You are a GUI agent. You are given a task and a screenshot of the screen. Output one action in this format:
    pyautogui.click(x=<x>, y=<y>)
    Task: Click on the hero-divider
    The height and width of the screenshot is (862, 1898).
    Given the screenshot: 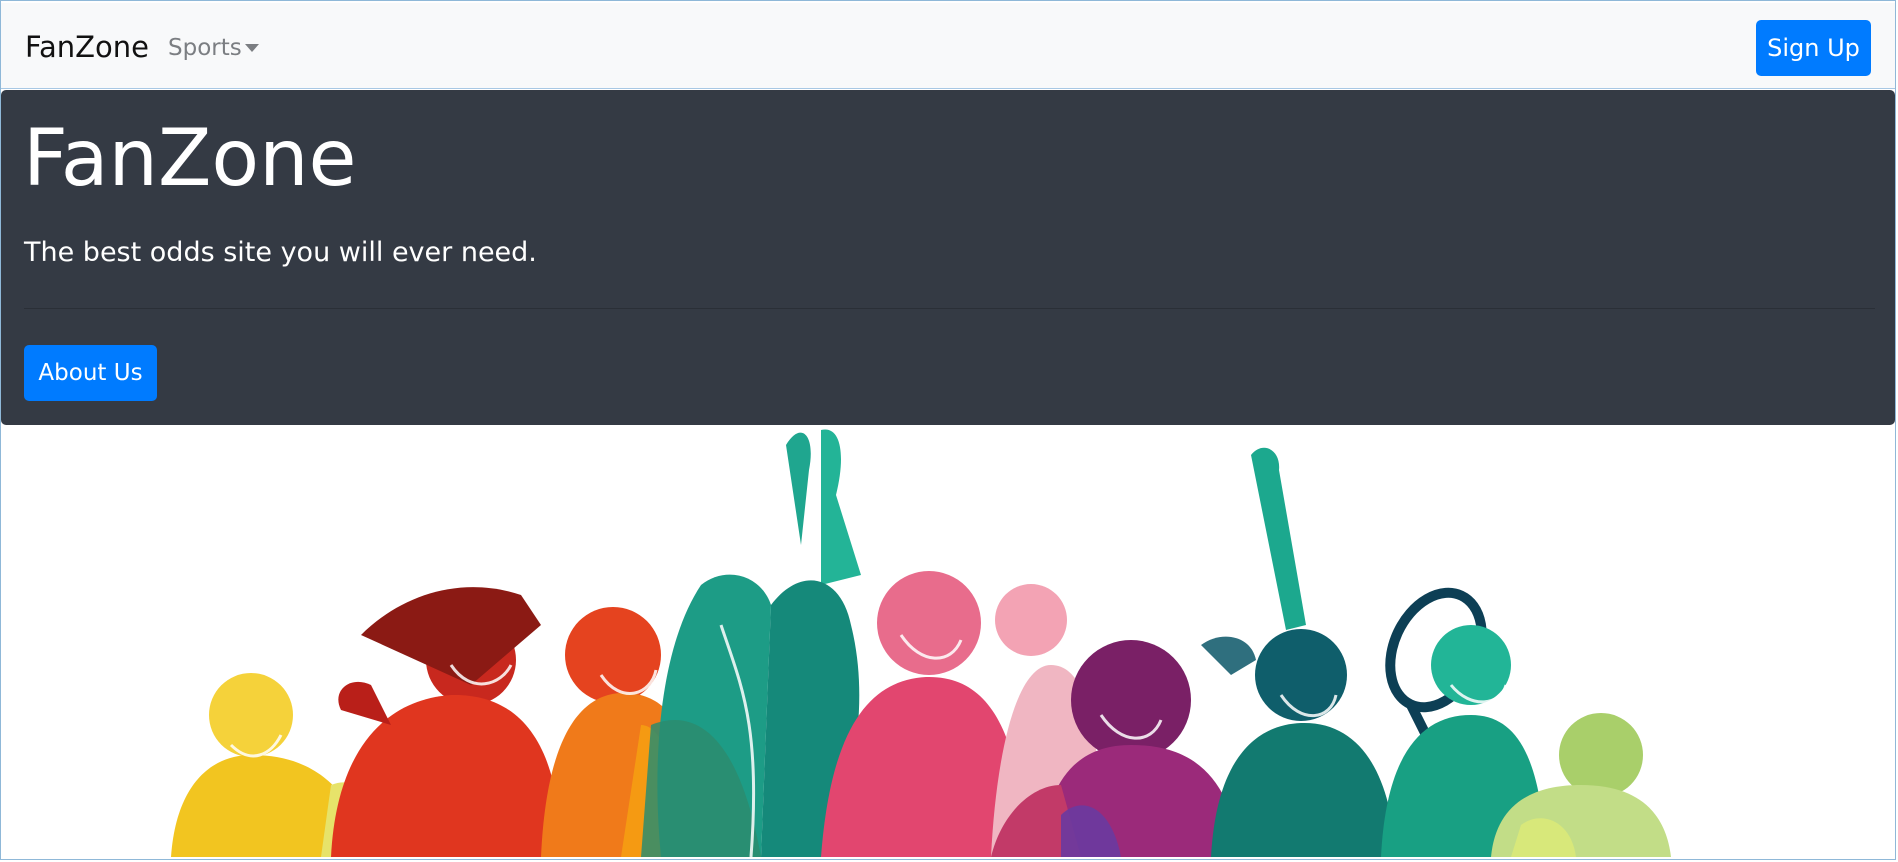 What is the action you would take?
    pyautogui.click(x=949, y=308)
    